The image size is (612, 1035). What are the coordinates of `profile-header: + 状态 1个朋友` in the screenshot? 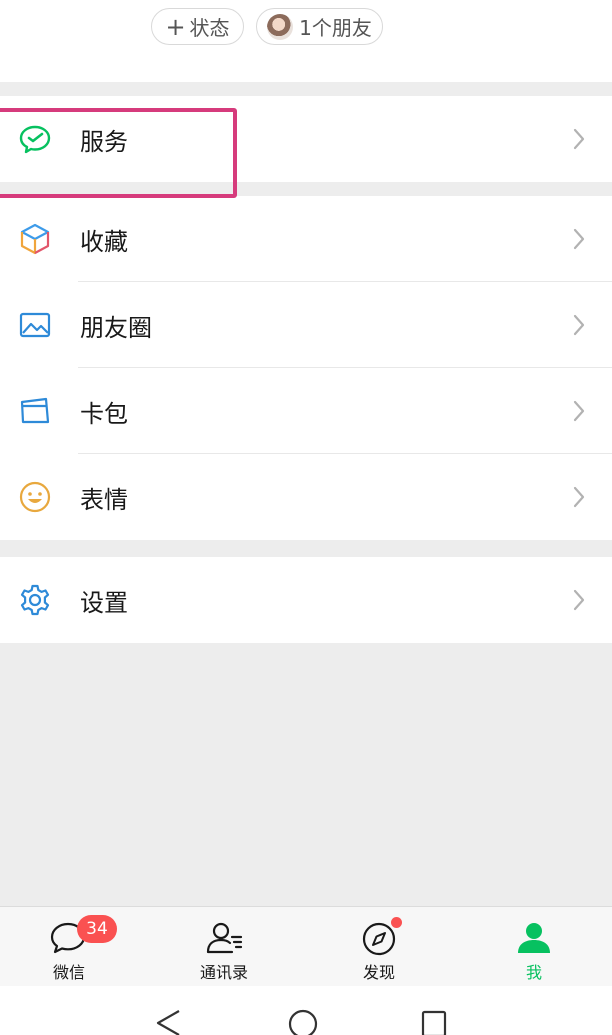 It's located at (306, 41).